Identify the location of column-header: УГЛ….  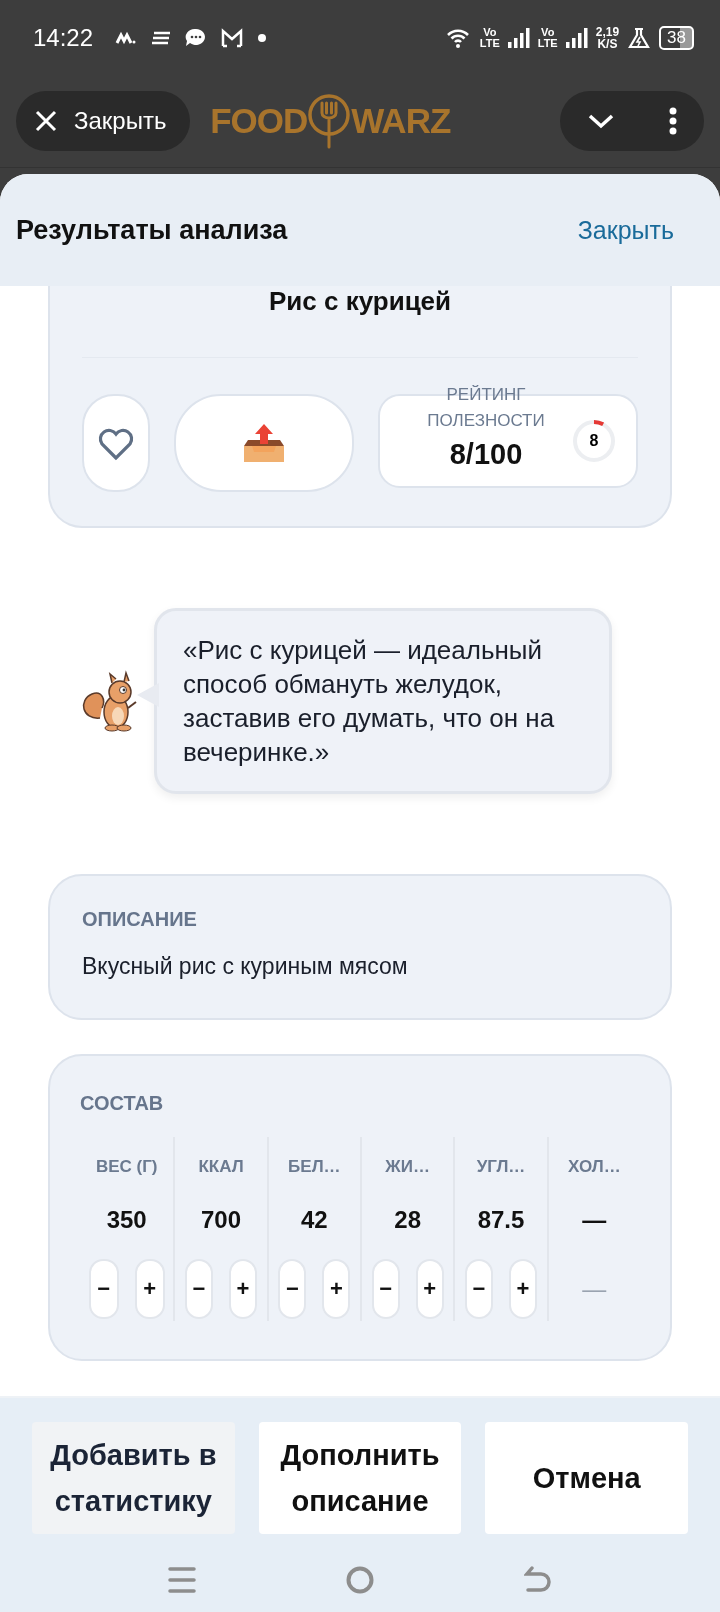
(501, 1167).